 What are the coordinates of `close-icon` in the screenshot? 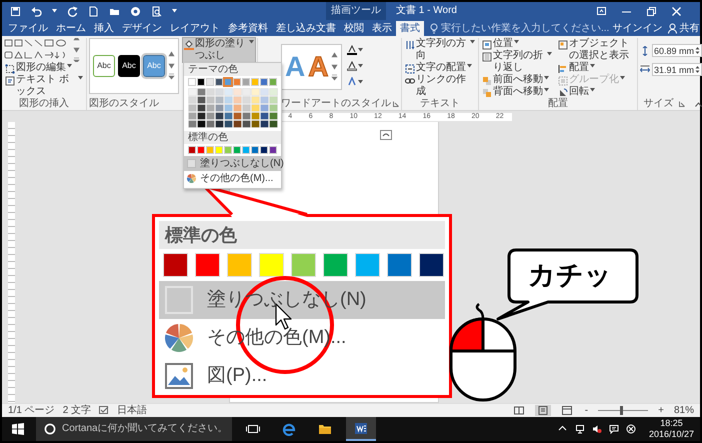 It's located at (676, 11).